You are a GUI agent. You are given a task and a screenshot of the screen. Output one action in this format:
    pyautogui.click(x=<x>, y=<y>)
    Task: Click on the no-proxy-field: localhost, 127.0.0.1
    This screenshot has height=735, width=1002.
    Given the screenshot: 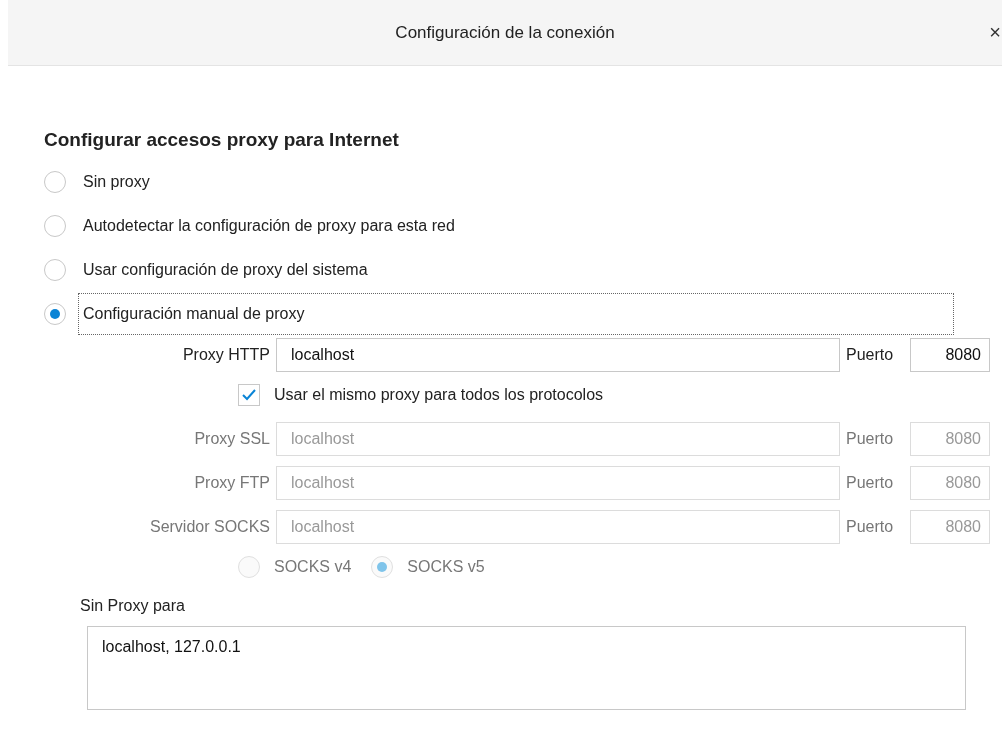 What is the action you would take?
    pyautogui.click(x=526, y=668)
    